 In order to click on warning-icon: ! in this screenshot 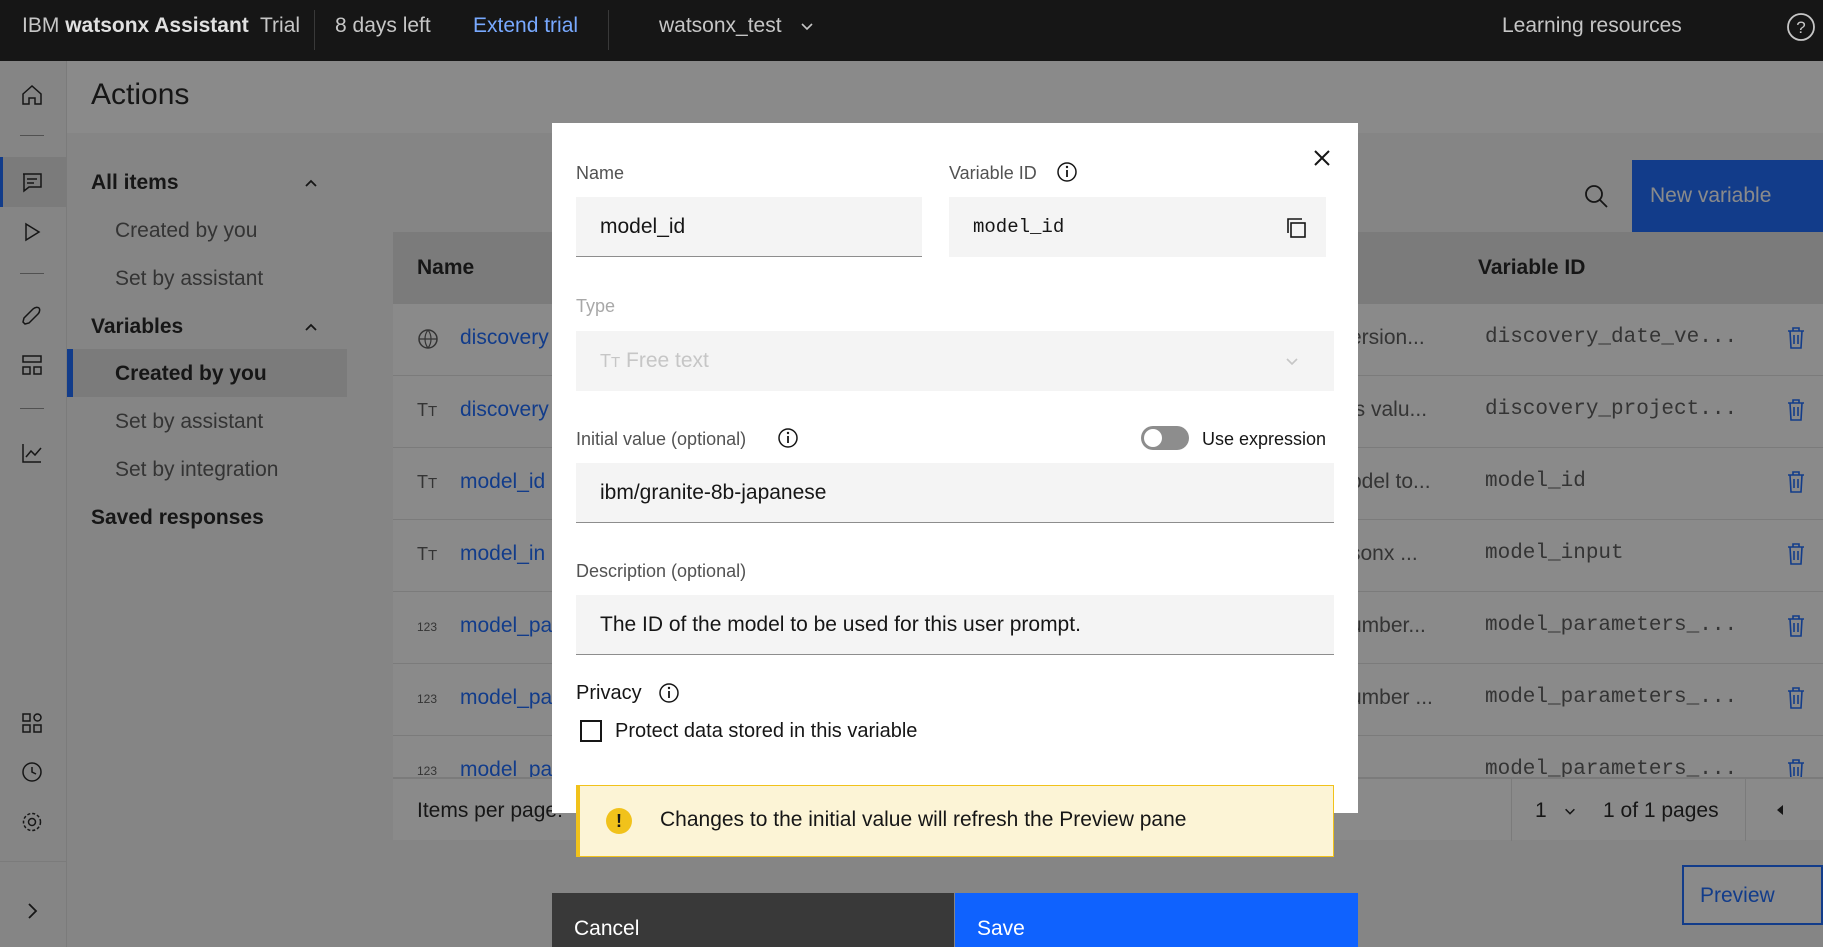, I will do `click(619, 821)`.